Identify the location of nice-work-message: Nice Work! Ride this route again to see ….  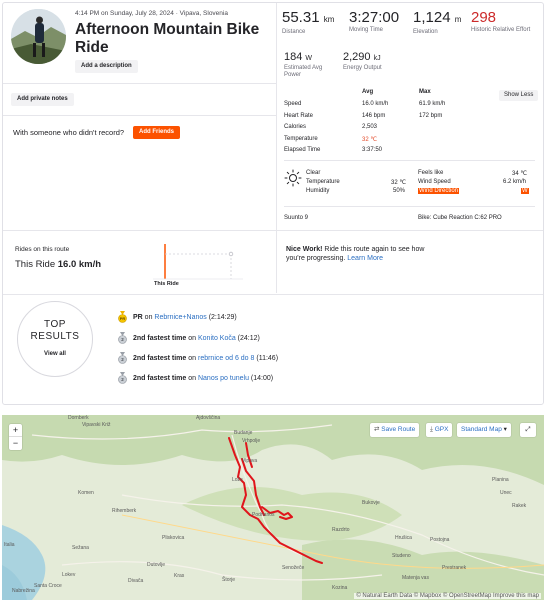
(356, 254).